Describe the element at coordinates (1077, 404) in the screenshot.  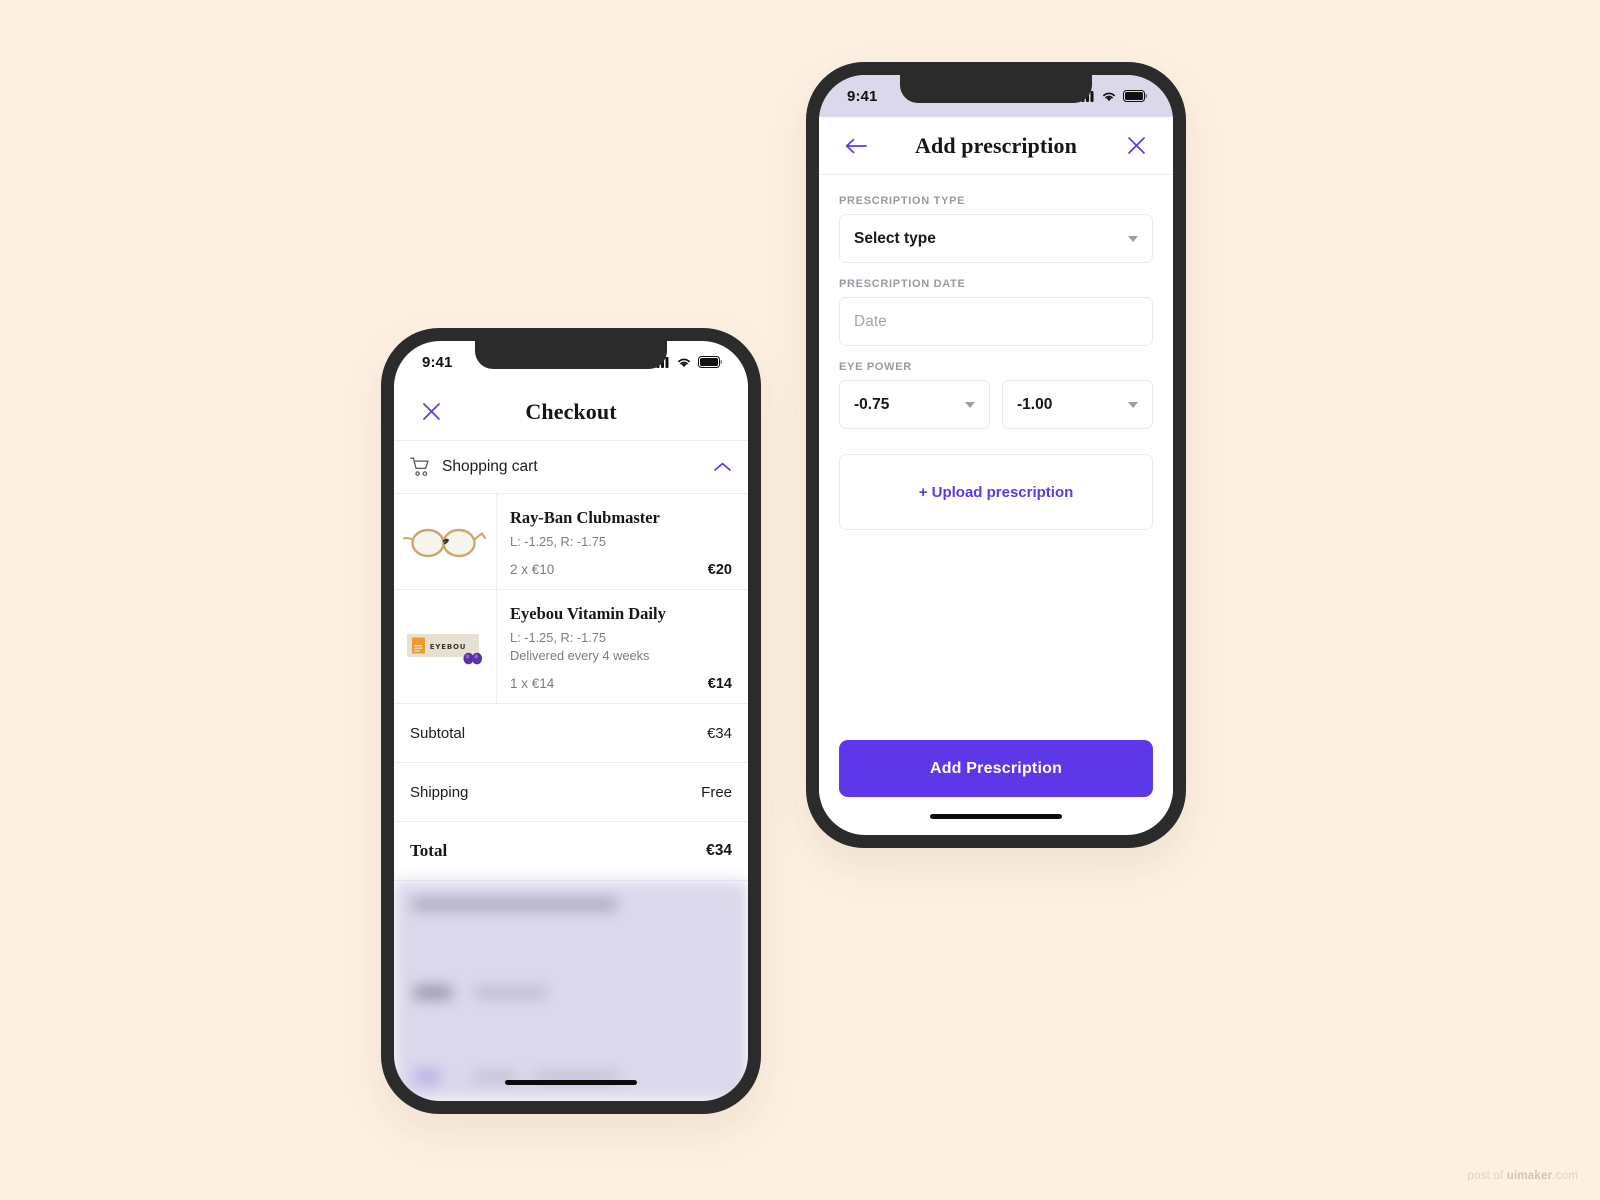
I see `eye-power-right-select: -1.00` at that location.